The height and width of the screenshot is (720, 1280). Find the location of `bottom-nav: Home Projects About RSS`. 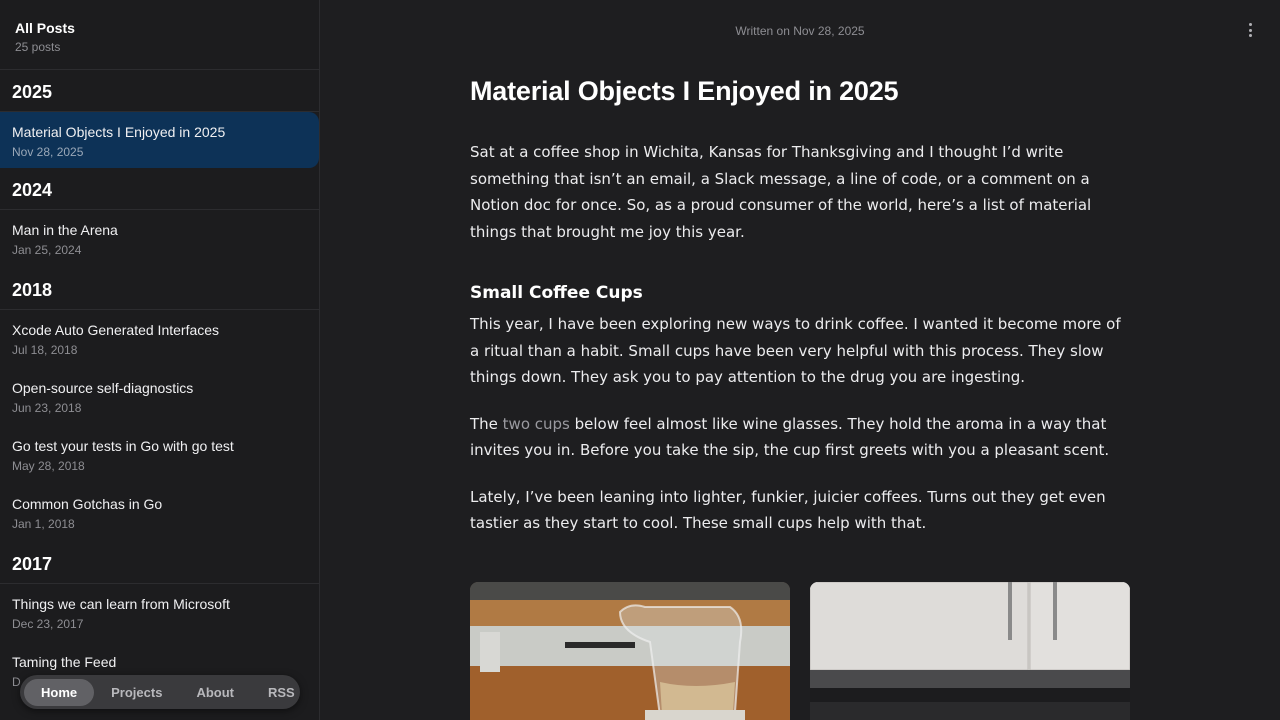

bottom-nav: Home Projects About RSS is located at coordinates (160, 692).